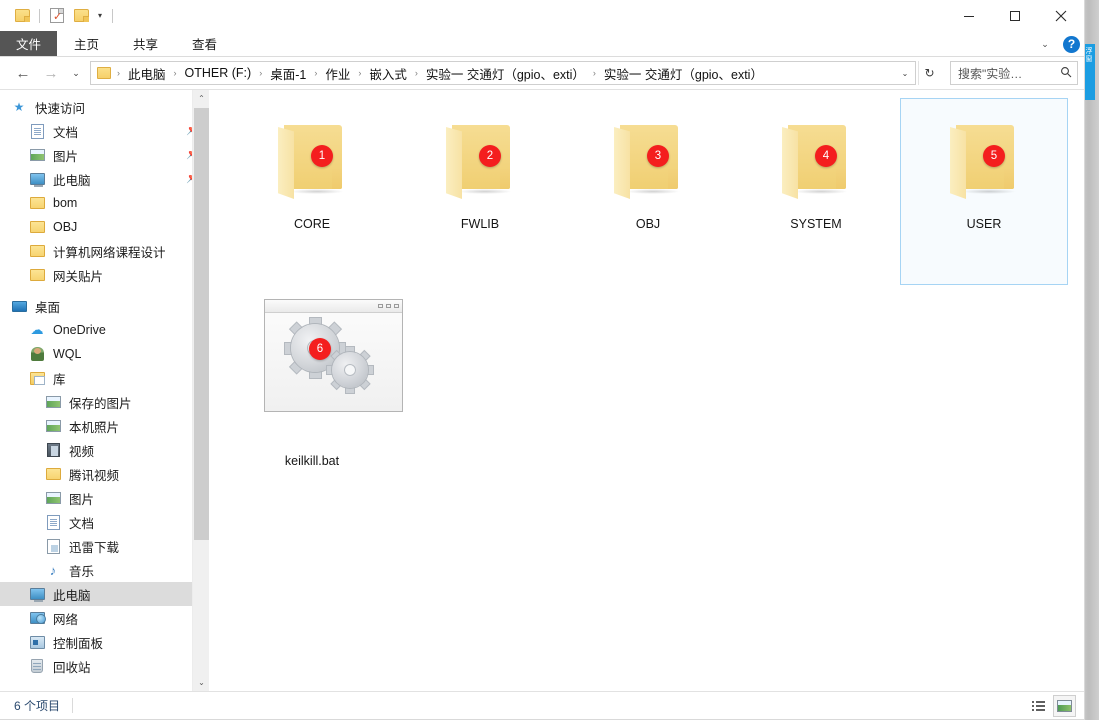 Image resolution: width=1099 pixels, height=720 pixels. What do you see at coordinates (104, 594) in the screenshot?
I see `sidebar-item-this-pc: 此电脑` at bounding box center [104, 594].